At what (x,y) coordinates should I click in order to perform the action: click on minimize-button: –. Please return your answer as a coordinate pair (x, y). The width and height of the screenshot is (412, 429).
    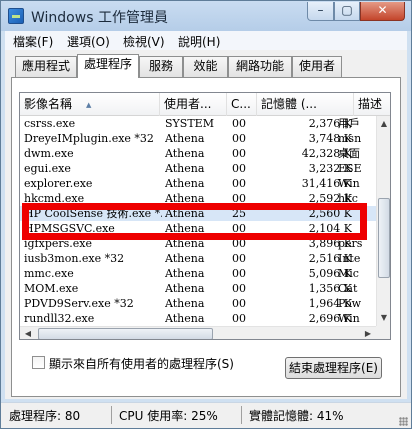
    Looking at the image, I should click on (320, 11).